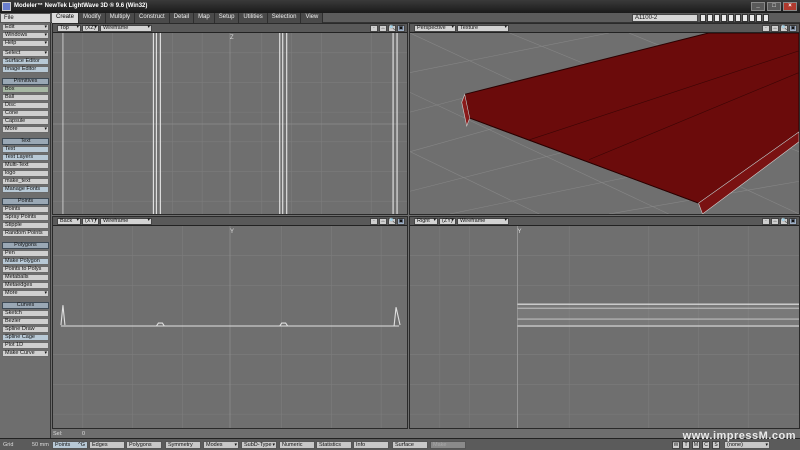 The image size is (800, 450). I want to click on vmap-m-button: M, so click(696, 445).